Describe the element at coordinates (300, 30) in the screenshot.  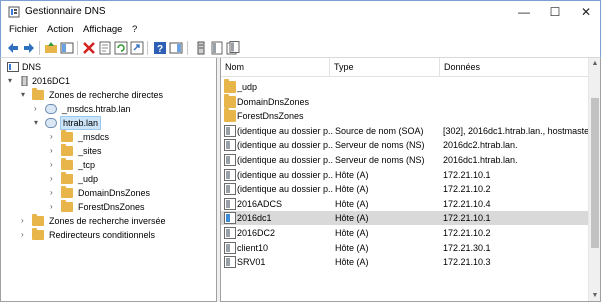
I see `menu-bar: Fichier Action Affichage ?` at that location.